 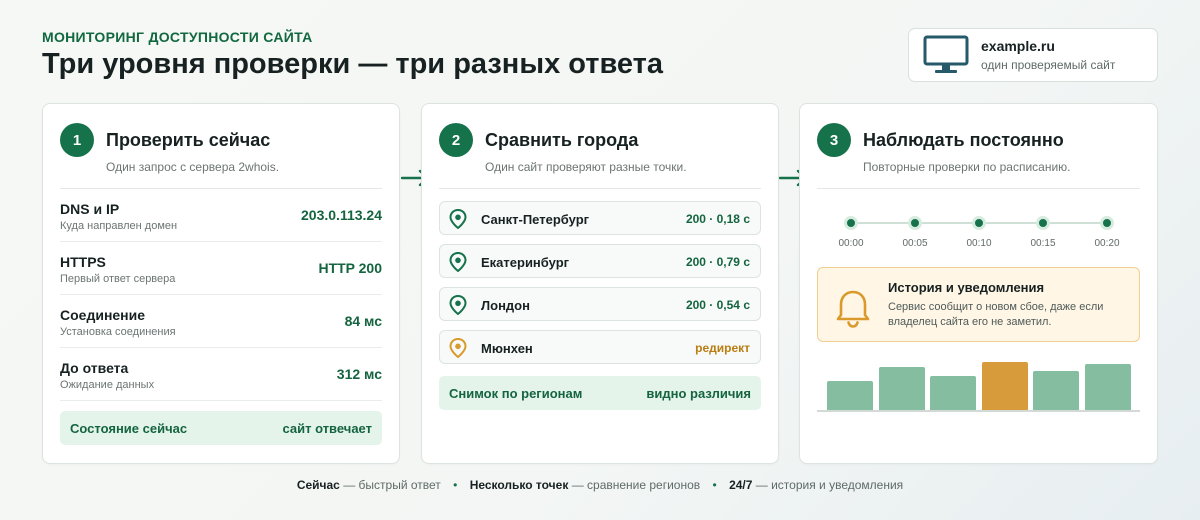 I want to click on city-name: Санкт-Петербург, so click(x=535, y=219).